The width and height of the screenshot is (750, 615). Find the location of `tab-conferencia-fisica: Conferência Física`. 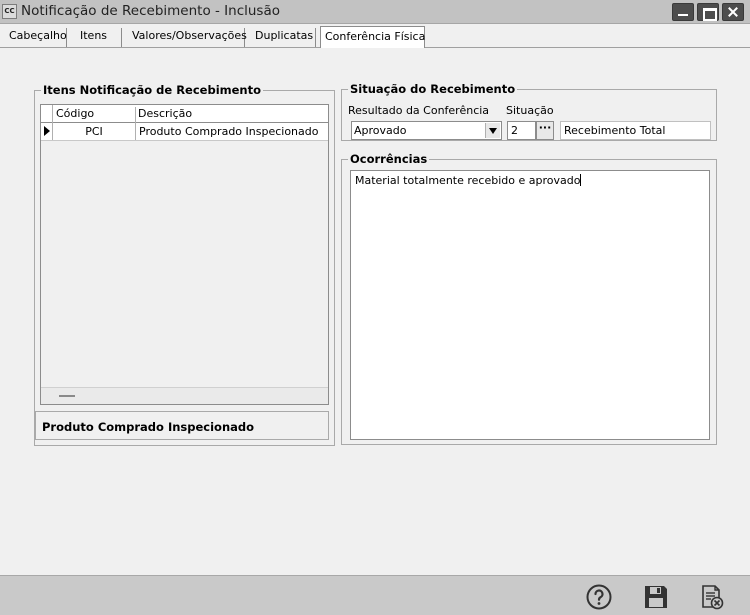

tab-conferencia-fisica: Conferência Física is located at coordinates (372, 37).